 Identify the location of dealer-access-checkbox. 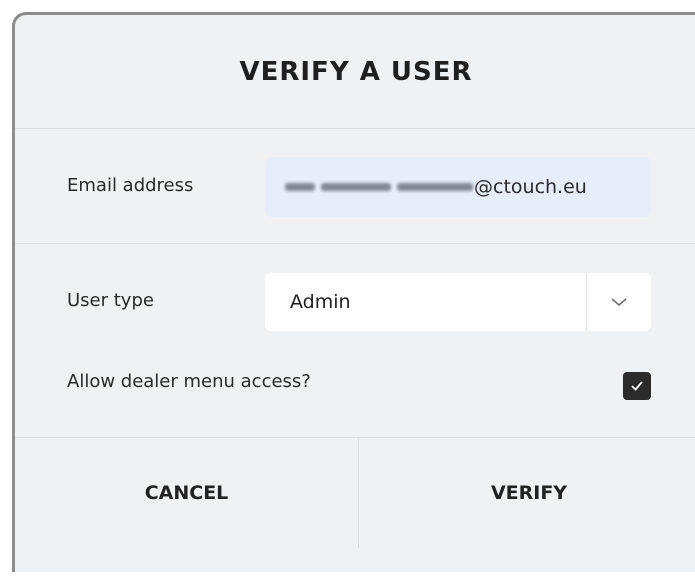
(637, 386).